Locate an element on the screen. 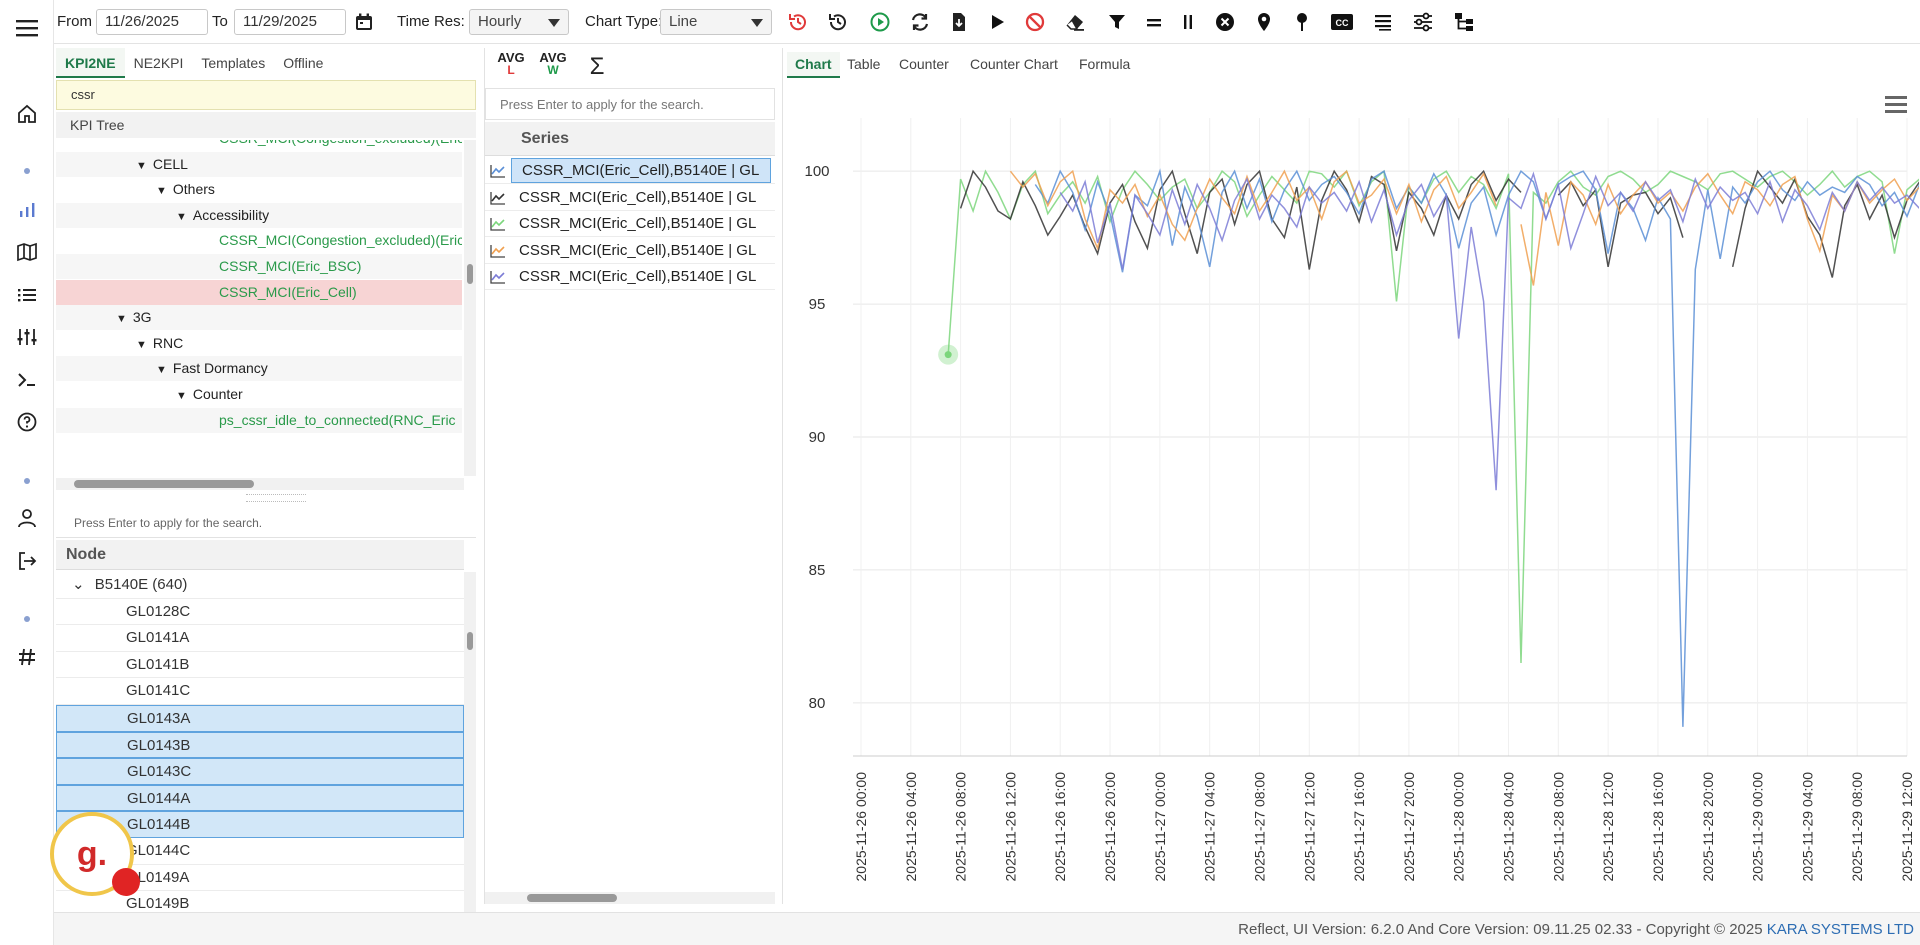 The width and height of the screenshot is (1920, 945). user-icon is located at coordinates (27, 518).